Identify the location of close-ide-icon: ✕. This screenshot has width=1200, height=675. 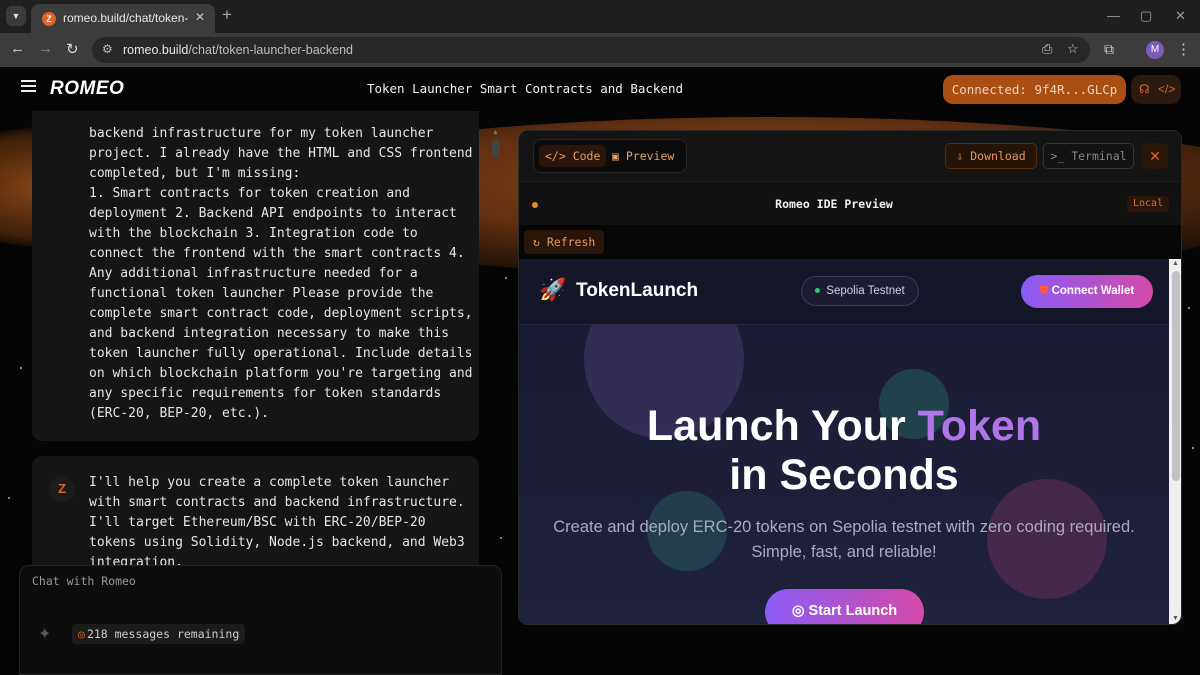
(1155, 156).